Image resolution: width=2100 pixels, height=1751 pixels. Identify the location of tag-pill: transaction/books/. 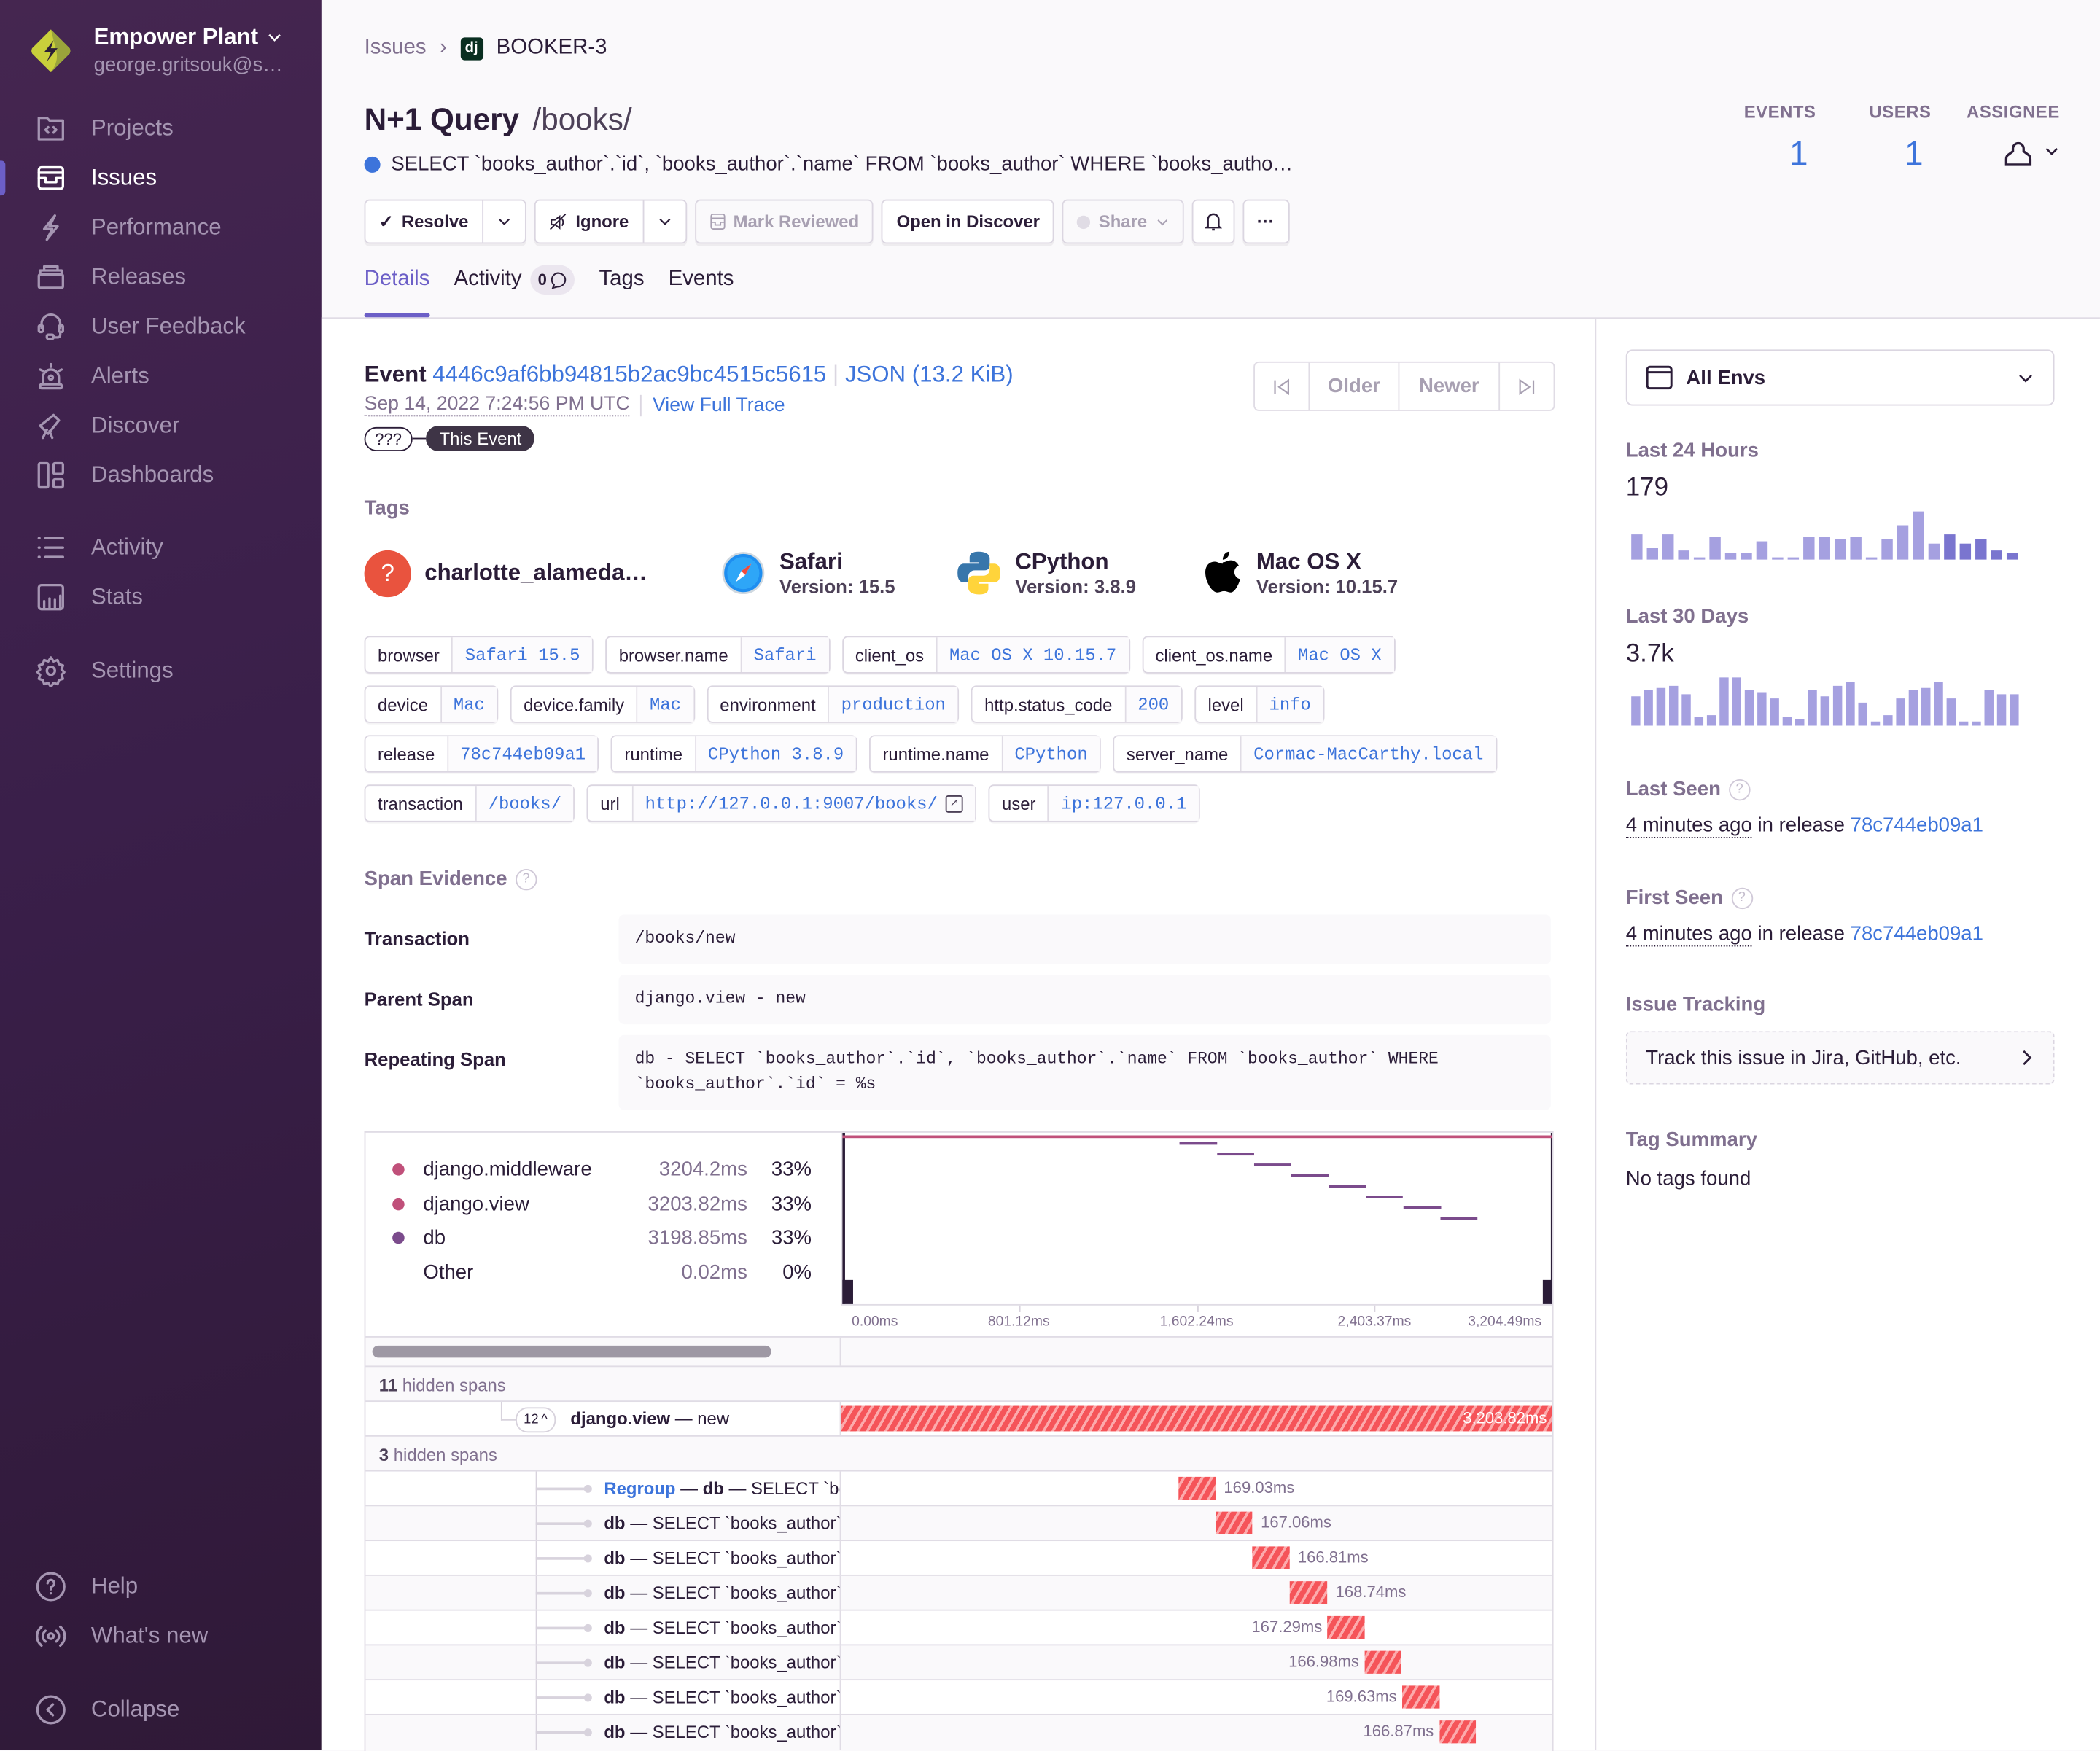
(469, 803).